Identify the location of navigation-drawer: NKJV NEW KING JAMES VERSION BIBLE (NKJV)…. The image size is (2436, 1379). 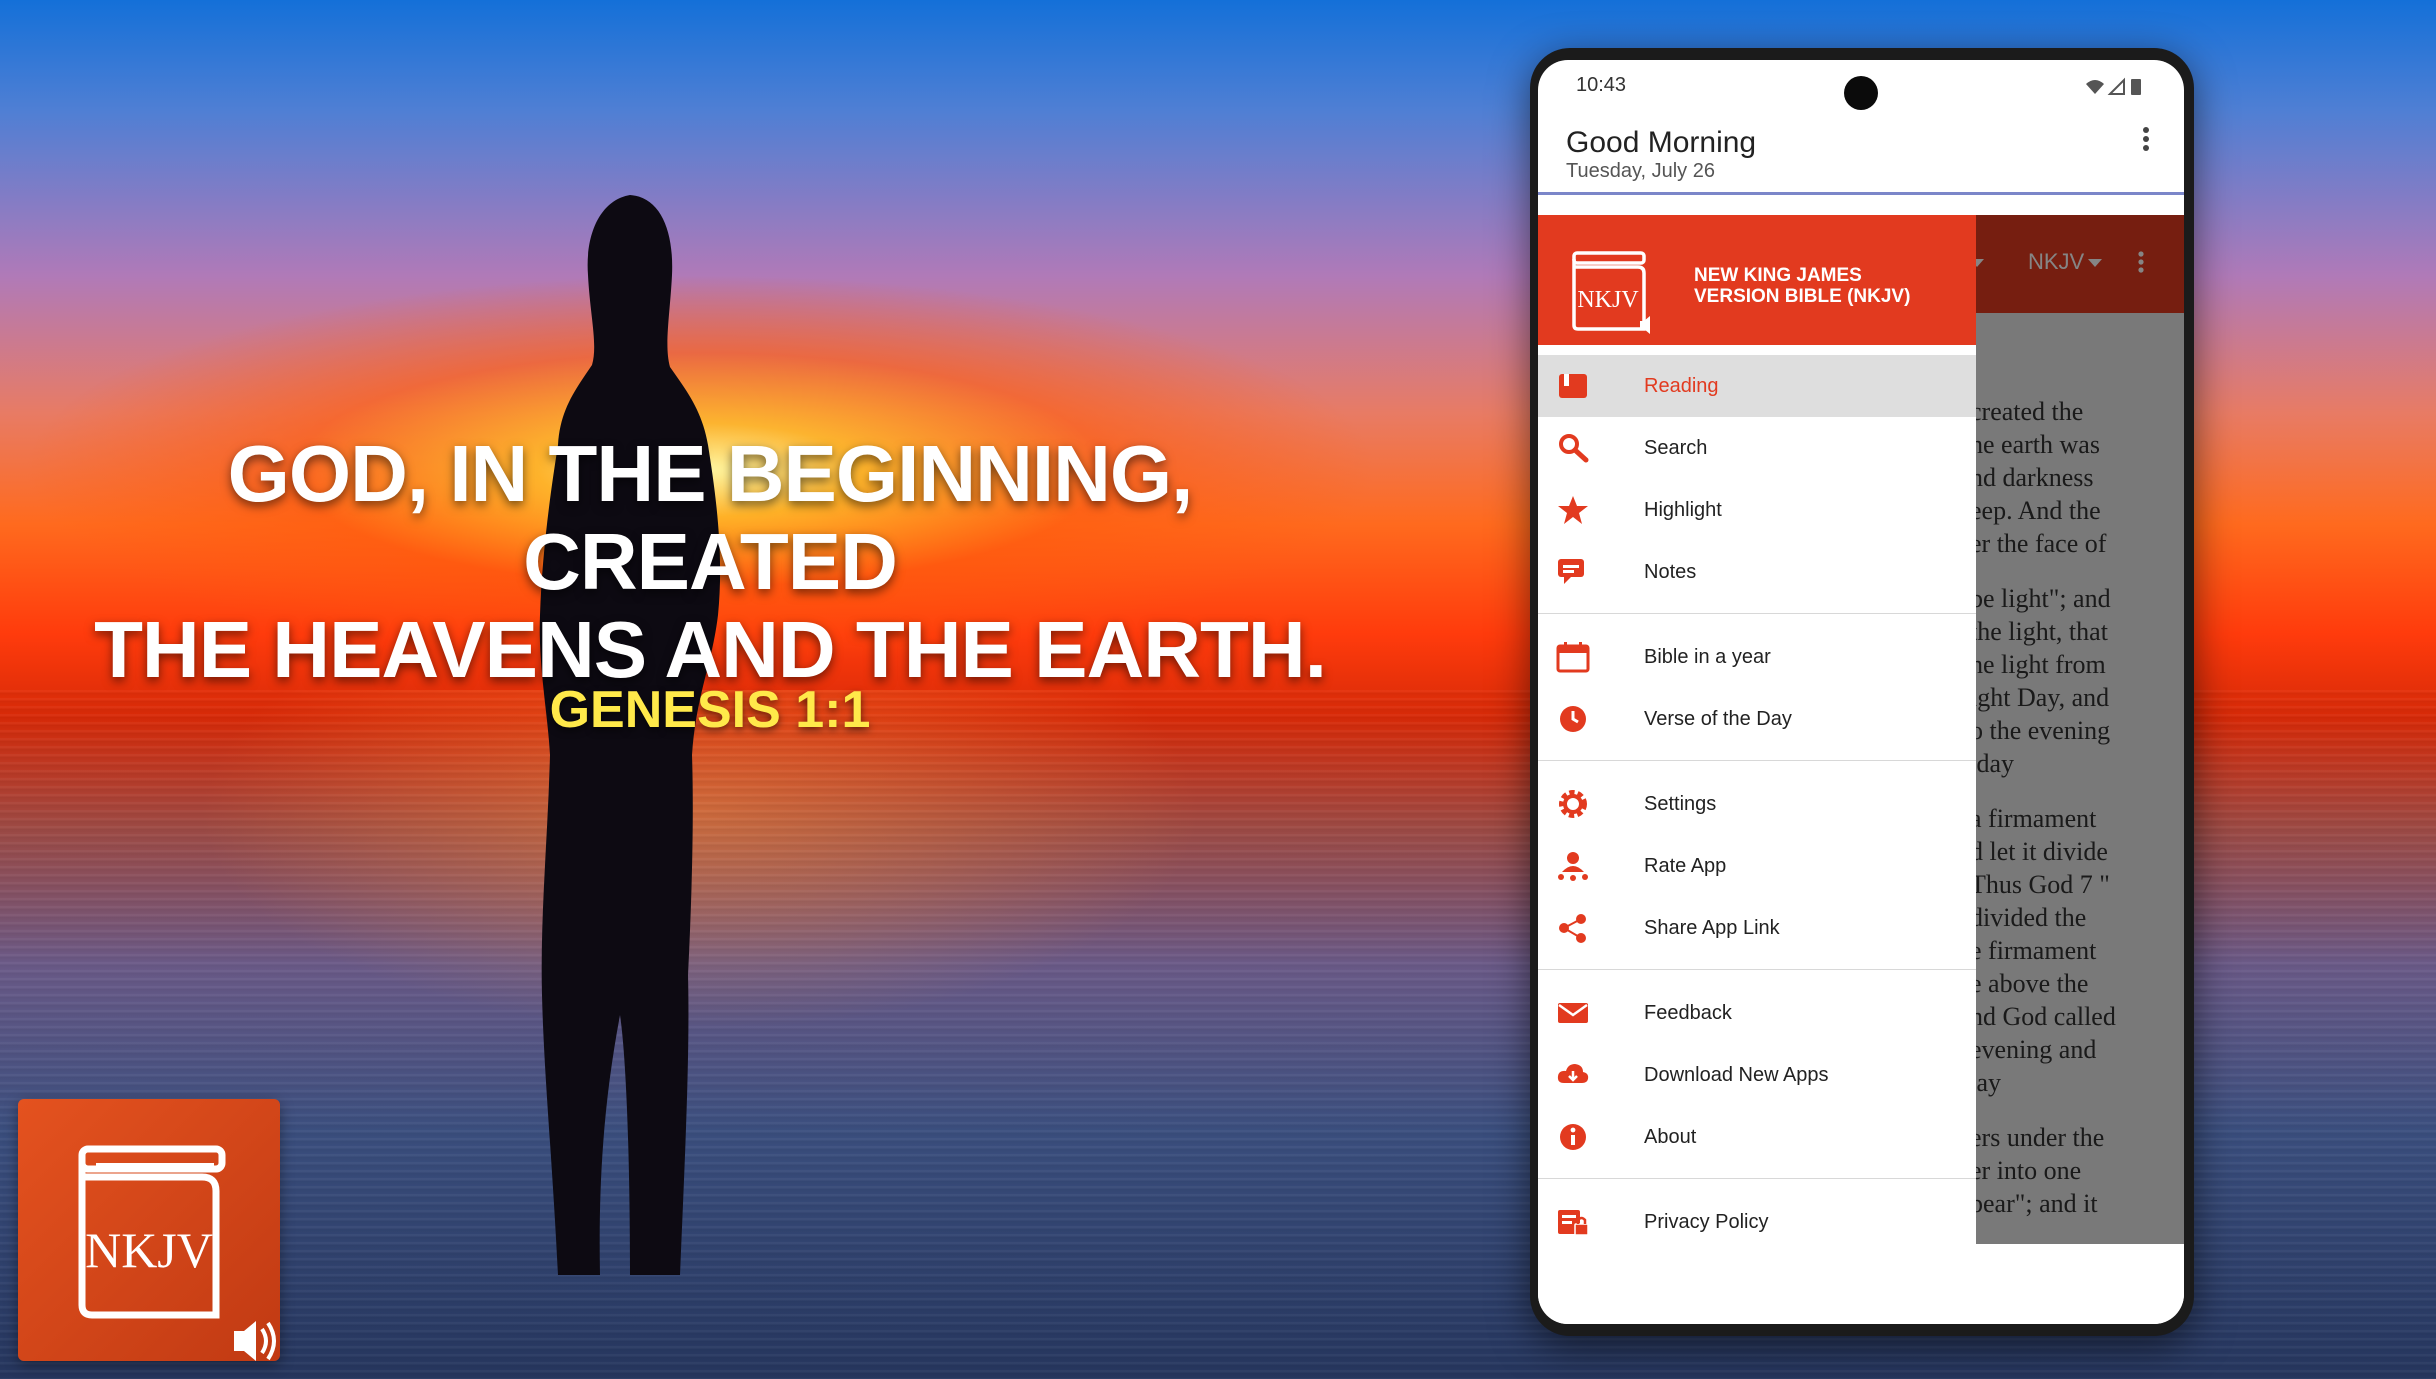
(1757, 729).